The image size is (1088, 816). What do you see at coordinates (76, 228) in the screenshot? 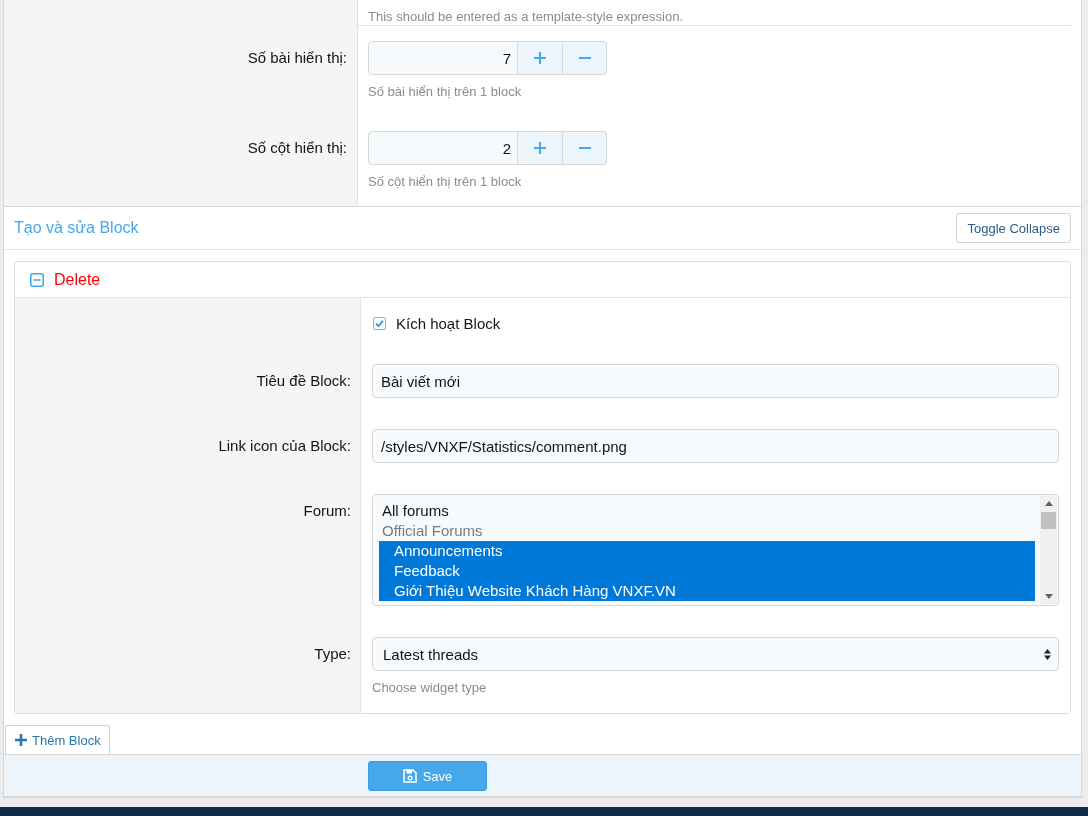
I see `section-title: Tạo và sửa Block` at bounding box center [76, 228].